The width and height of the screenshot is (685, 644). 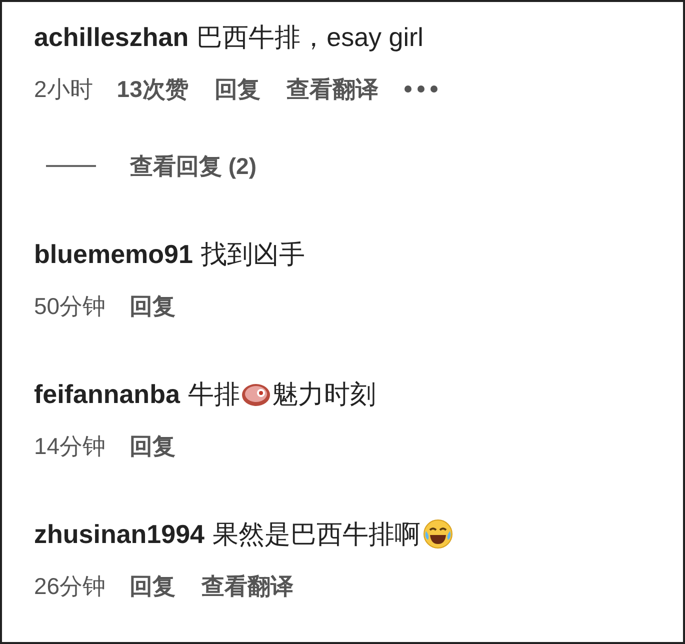 What do you see at coordinates (255, 394) in the screenshot?
I see `steak-icon` at bounding box center [255, 394].